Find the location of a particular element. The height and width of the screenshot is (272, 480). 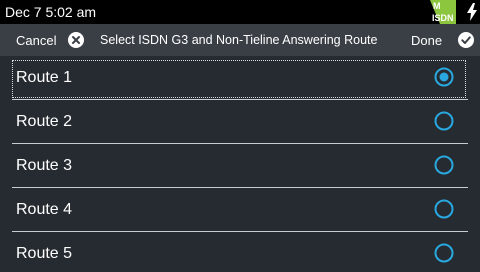

route-label: Route 4 is located at coordinates (44, 209).